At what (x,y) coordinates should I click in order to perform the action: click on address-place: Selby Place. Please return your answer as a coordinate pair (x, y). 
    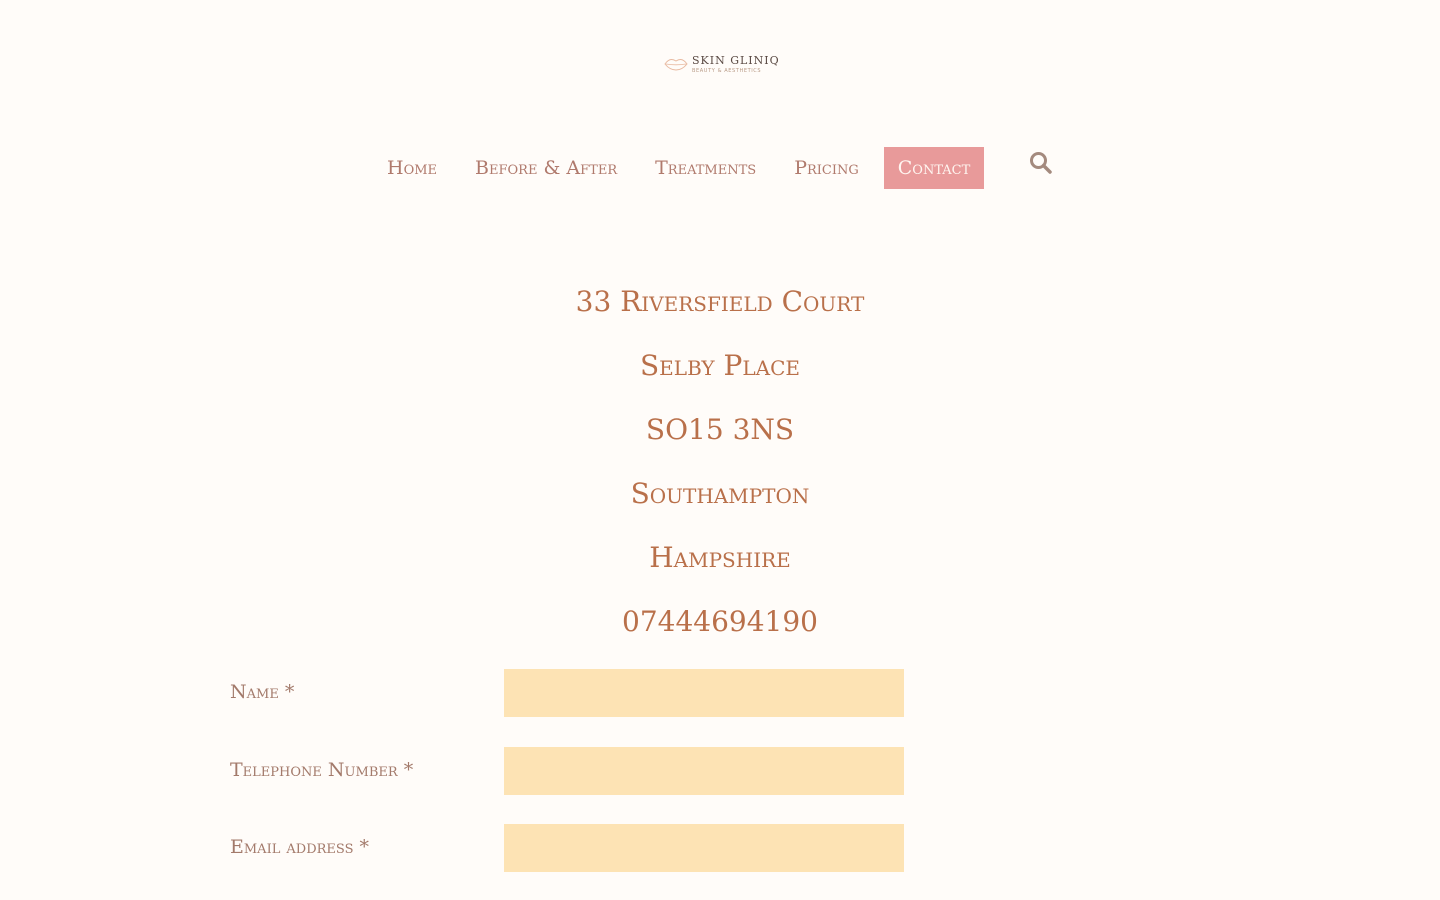
    Looking at the image, I should click on (720, 365).